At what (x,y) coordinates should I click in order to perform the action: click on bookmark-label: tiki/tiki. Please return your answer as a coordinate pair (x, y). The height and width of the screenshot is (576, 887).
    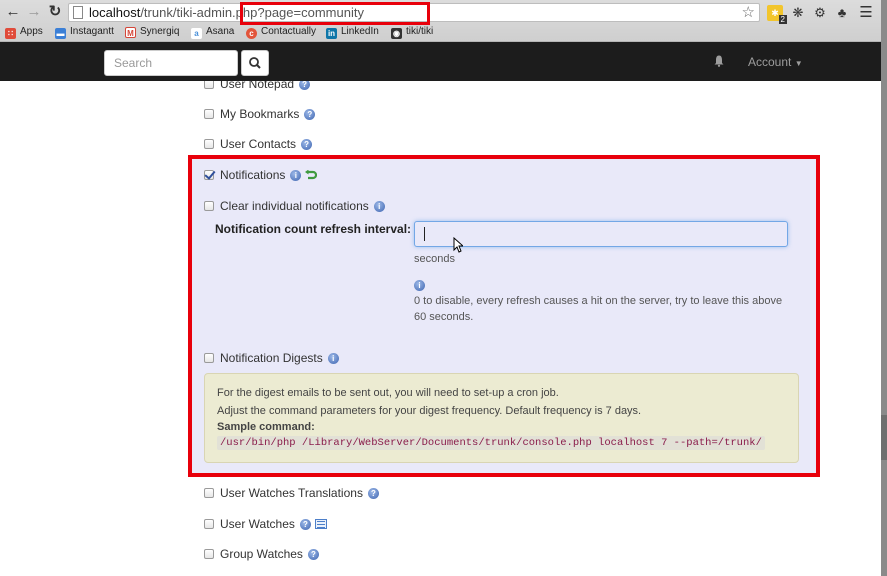
    Looking at the image, I should click on (420, 31).